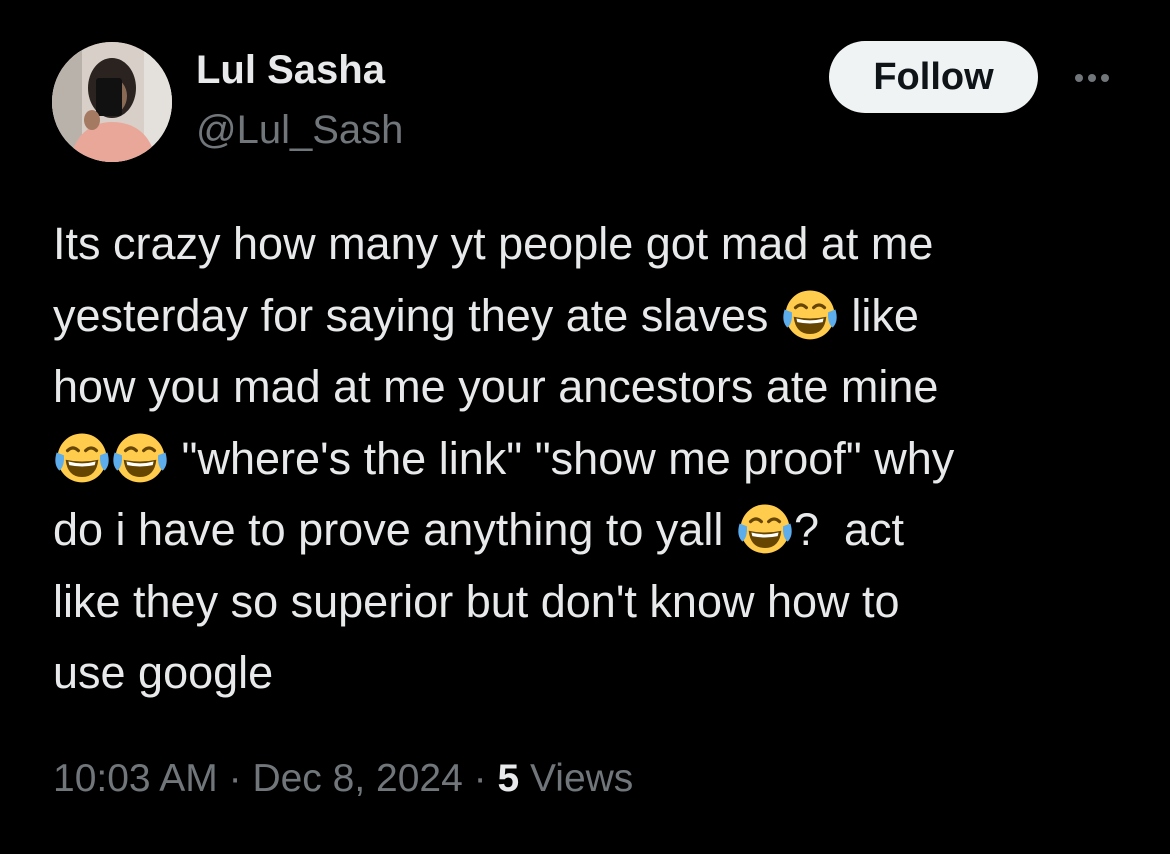 This screenshot has width=1170, height=854. What do you see at coordinates (593, 673) in the screenshot?
I see `tweet-text-line: use google` at bounding box center [593, 673].